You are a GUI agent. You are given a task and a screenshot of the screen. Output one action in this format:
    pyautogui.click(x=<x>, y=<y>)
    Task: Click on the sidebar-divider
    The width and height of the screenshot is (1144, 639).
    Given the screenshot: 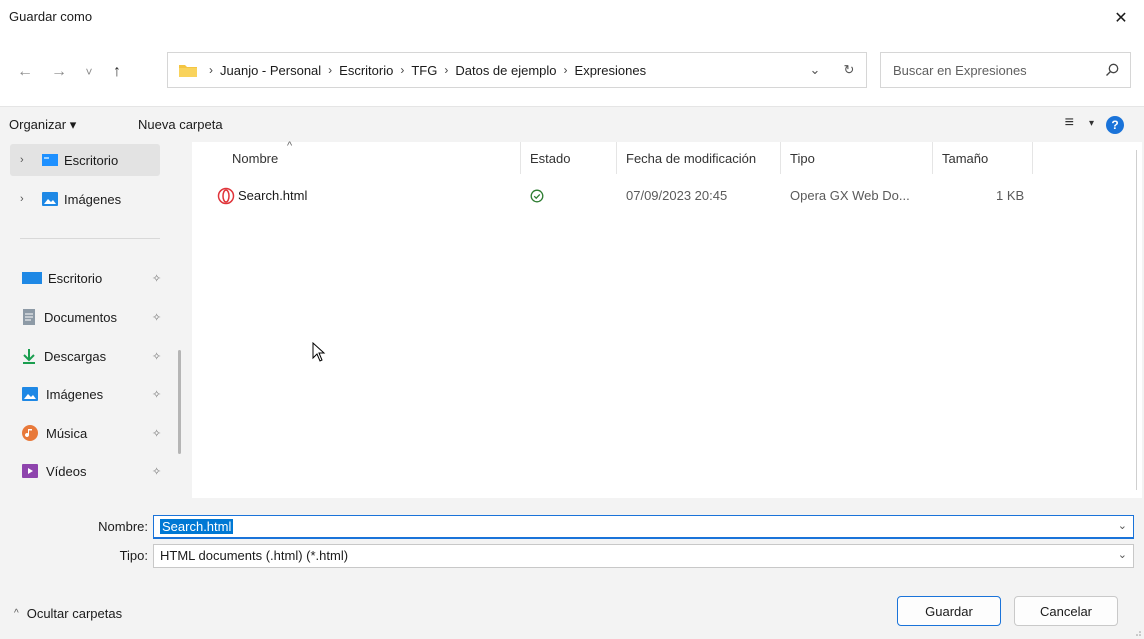 What is the action you would take?
    pyautogui.click(x=90, y=238)
    